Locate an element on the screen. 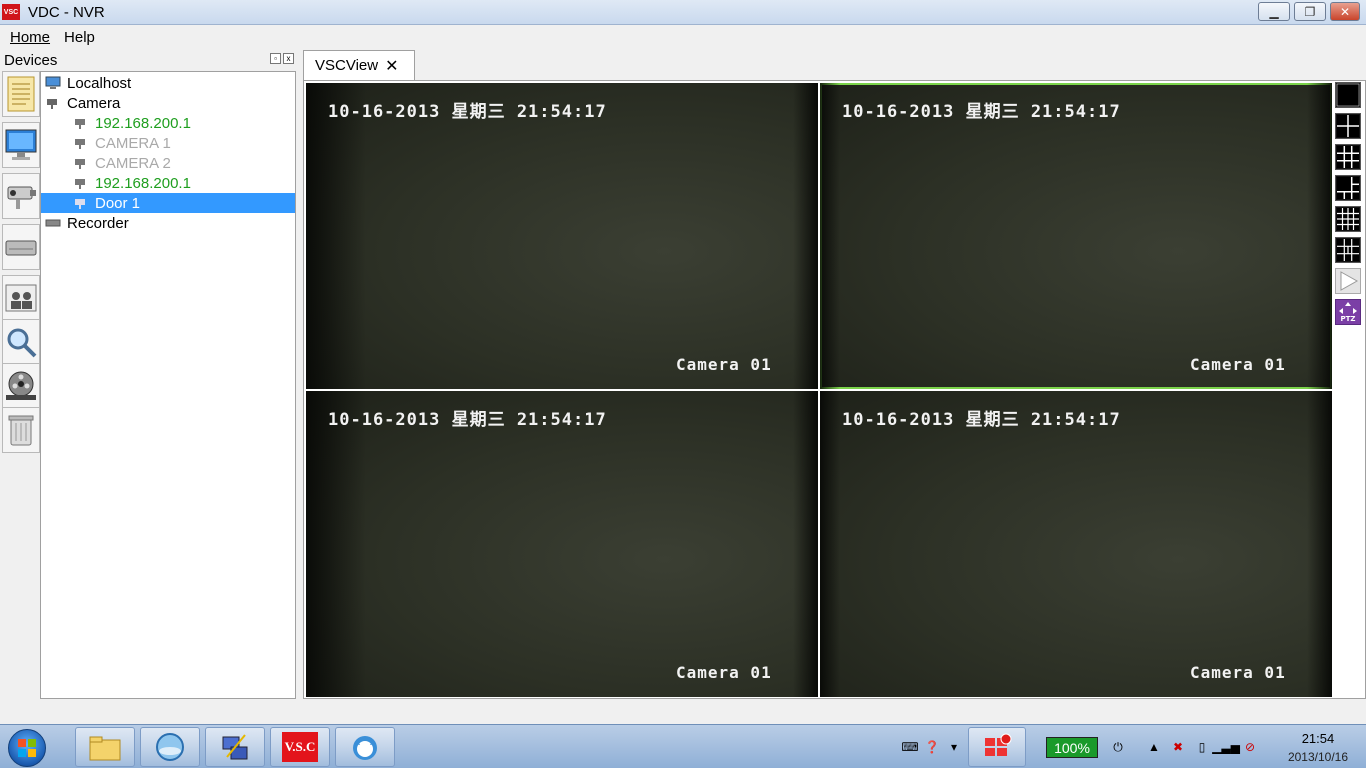 Image resolution: width=1366 pixels, height=768 pixels. menu-bar: Home Help is located at coordinates (683, 37).